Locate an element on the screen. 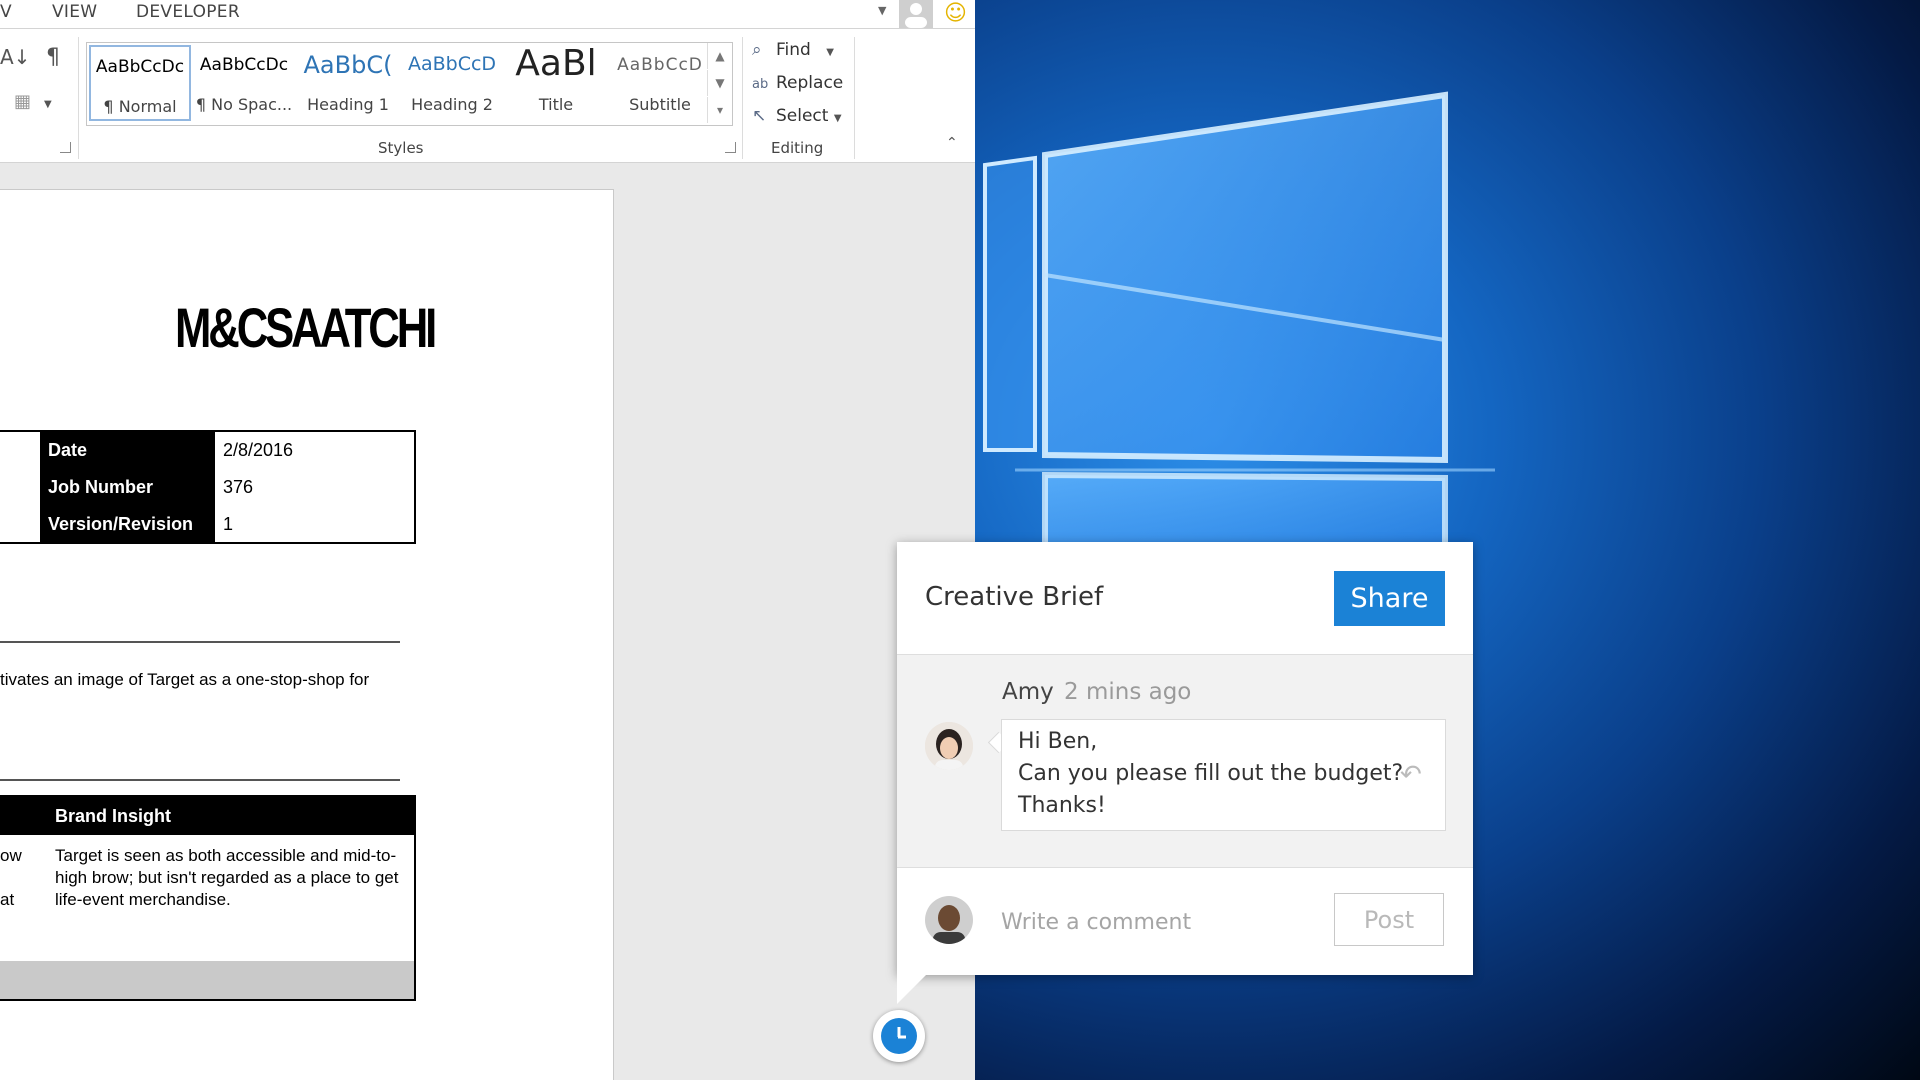 The width and height of the screenshot is (1920, 1080). style-heading-1: AaBbC( Heading 1 is located at coordinates (348, 83).